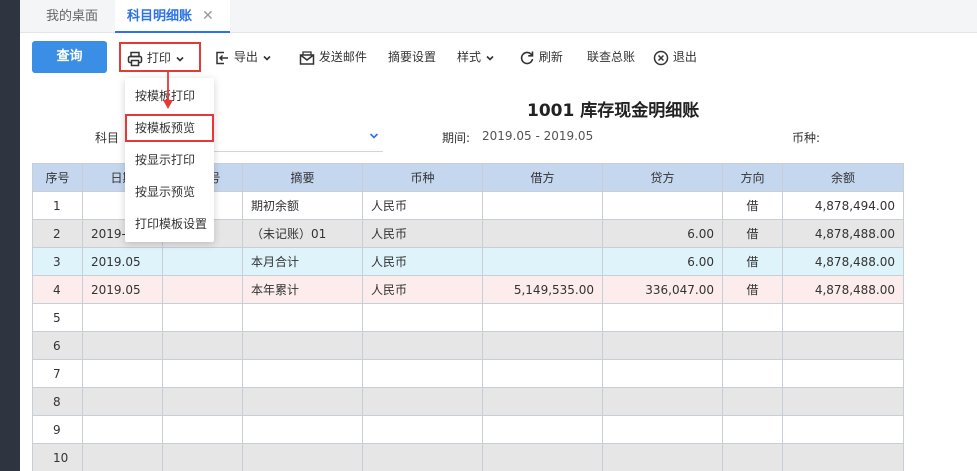 Image resolution: width=977 pixels, height=471 pixels. Describe the element at coordinates (57, 457) in the screenshot. I see `cell-index: 10` at that location.